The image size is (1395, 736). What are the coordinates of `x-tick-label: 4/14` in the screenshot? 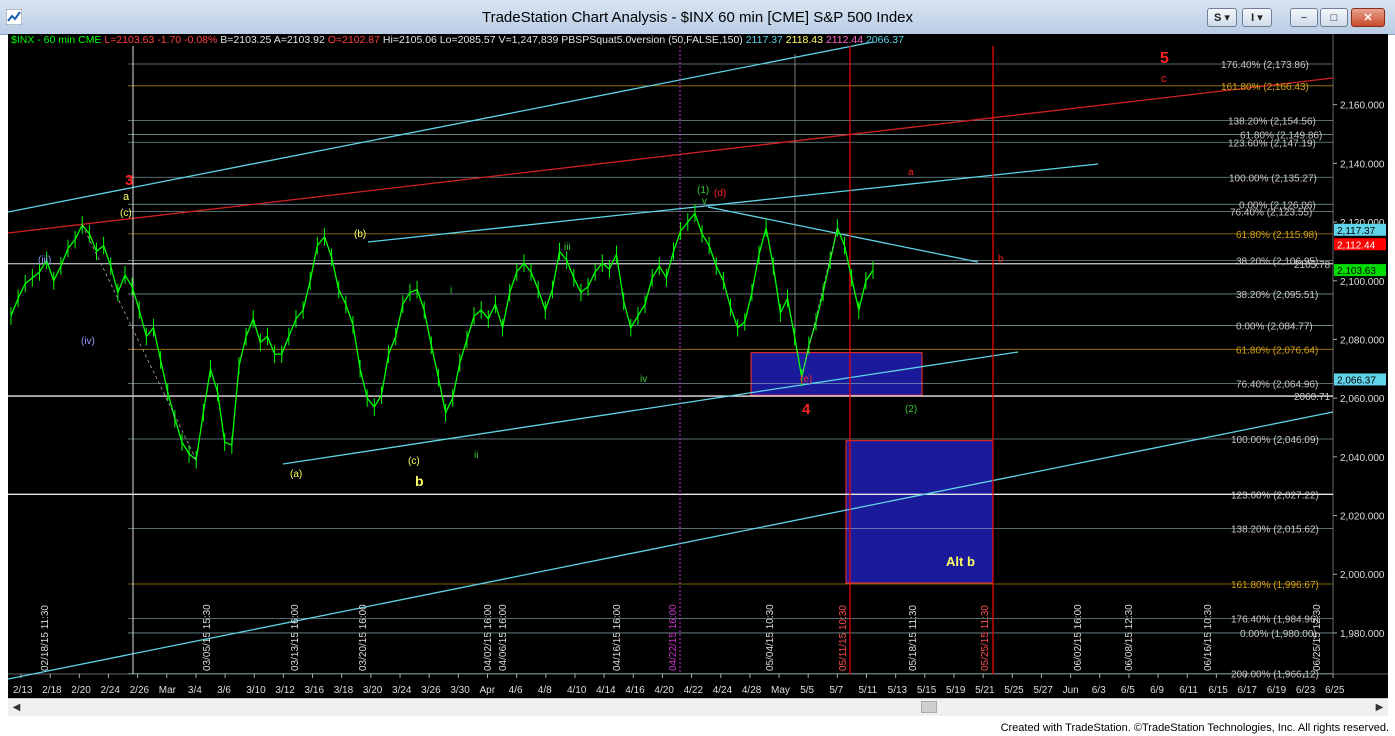 It's located at (606, 690).